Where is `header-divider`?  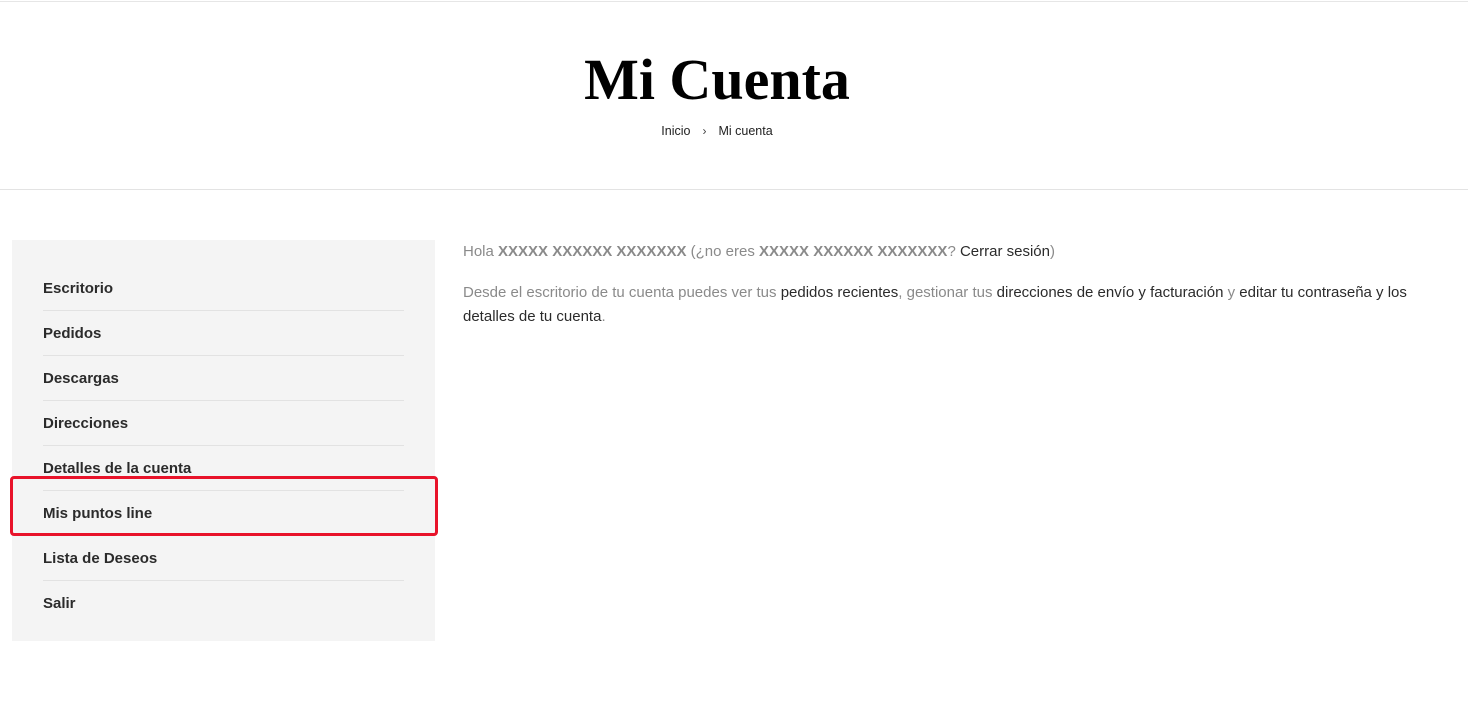 header-divider is located at coordinates (734, 189).